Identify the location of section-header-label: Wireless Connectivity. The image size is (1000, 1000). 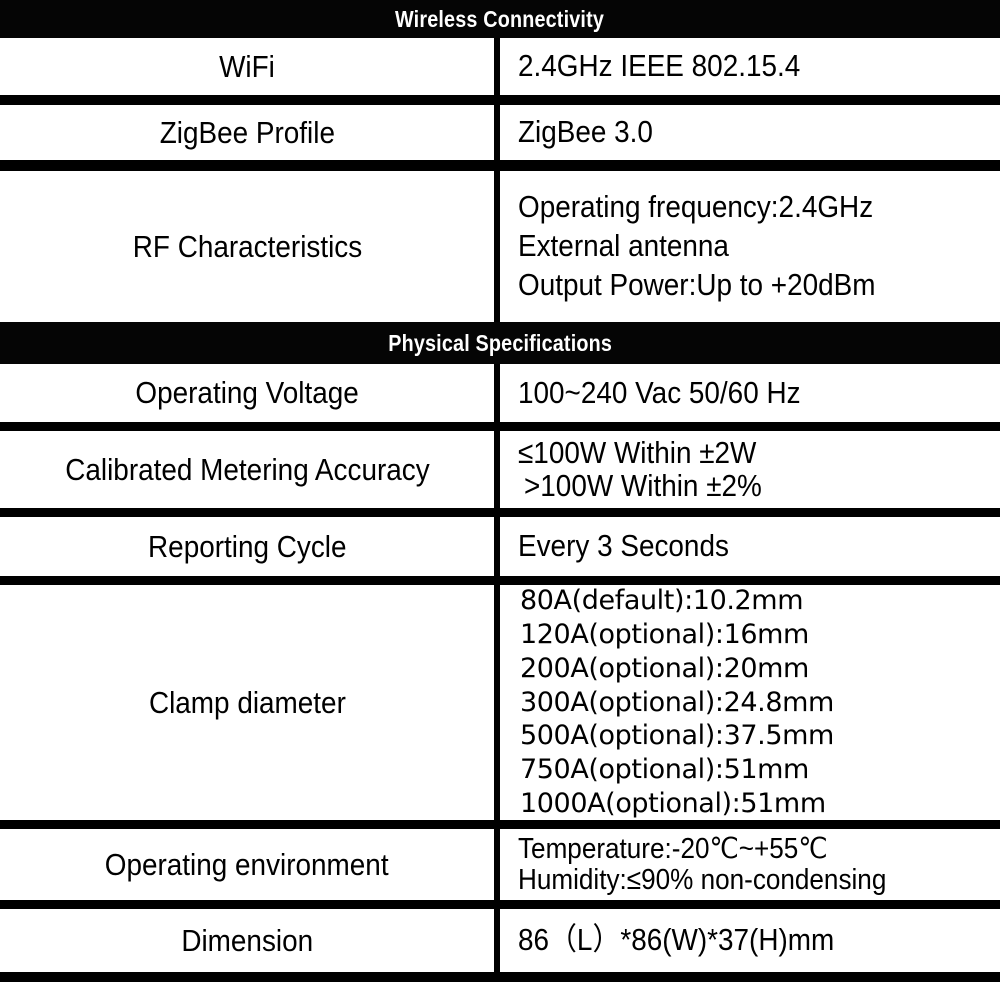
(500, 18).